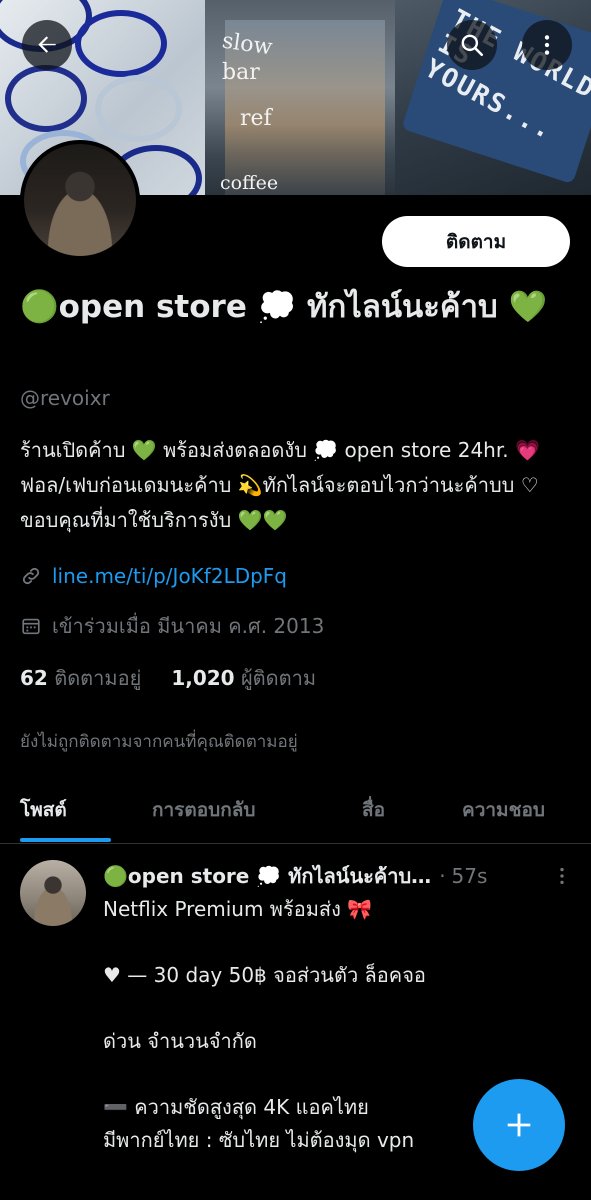 The image size is (591, 1200). I want to click on banner-text-bar: bar, so click(241, 72).